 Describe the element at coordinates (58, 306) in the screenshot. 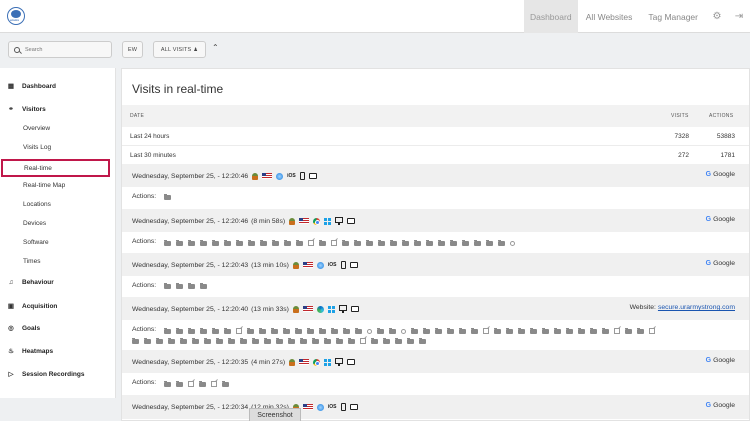

I see `sidebar-item-acquisition: ▣ Acquisition` at that location.